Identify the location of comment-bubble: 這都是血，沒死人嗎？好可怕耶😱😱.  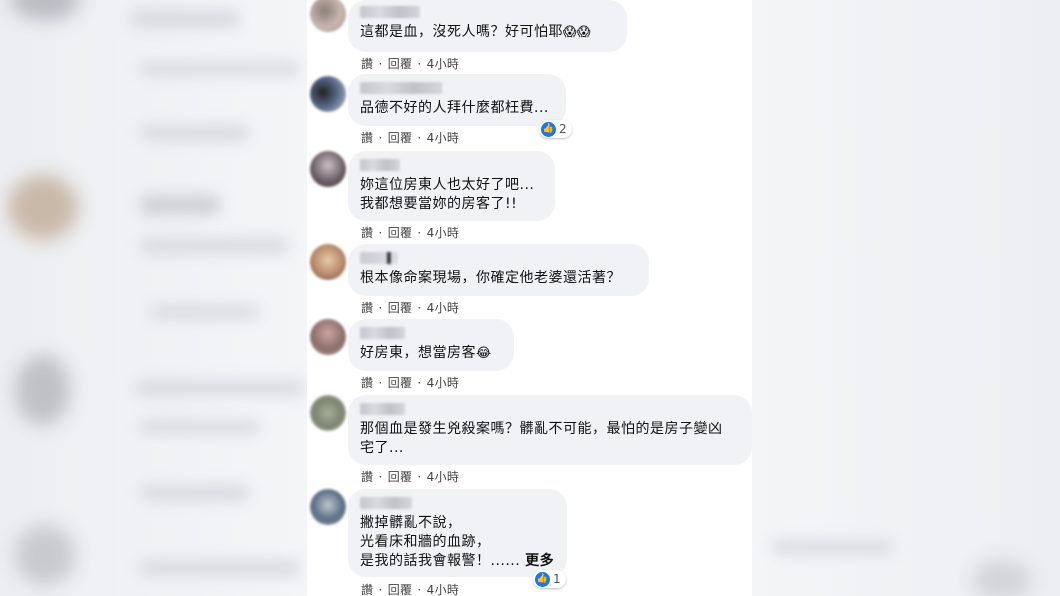
(487, 26).